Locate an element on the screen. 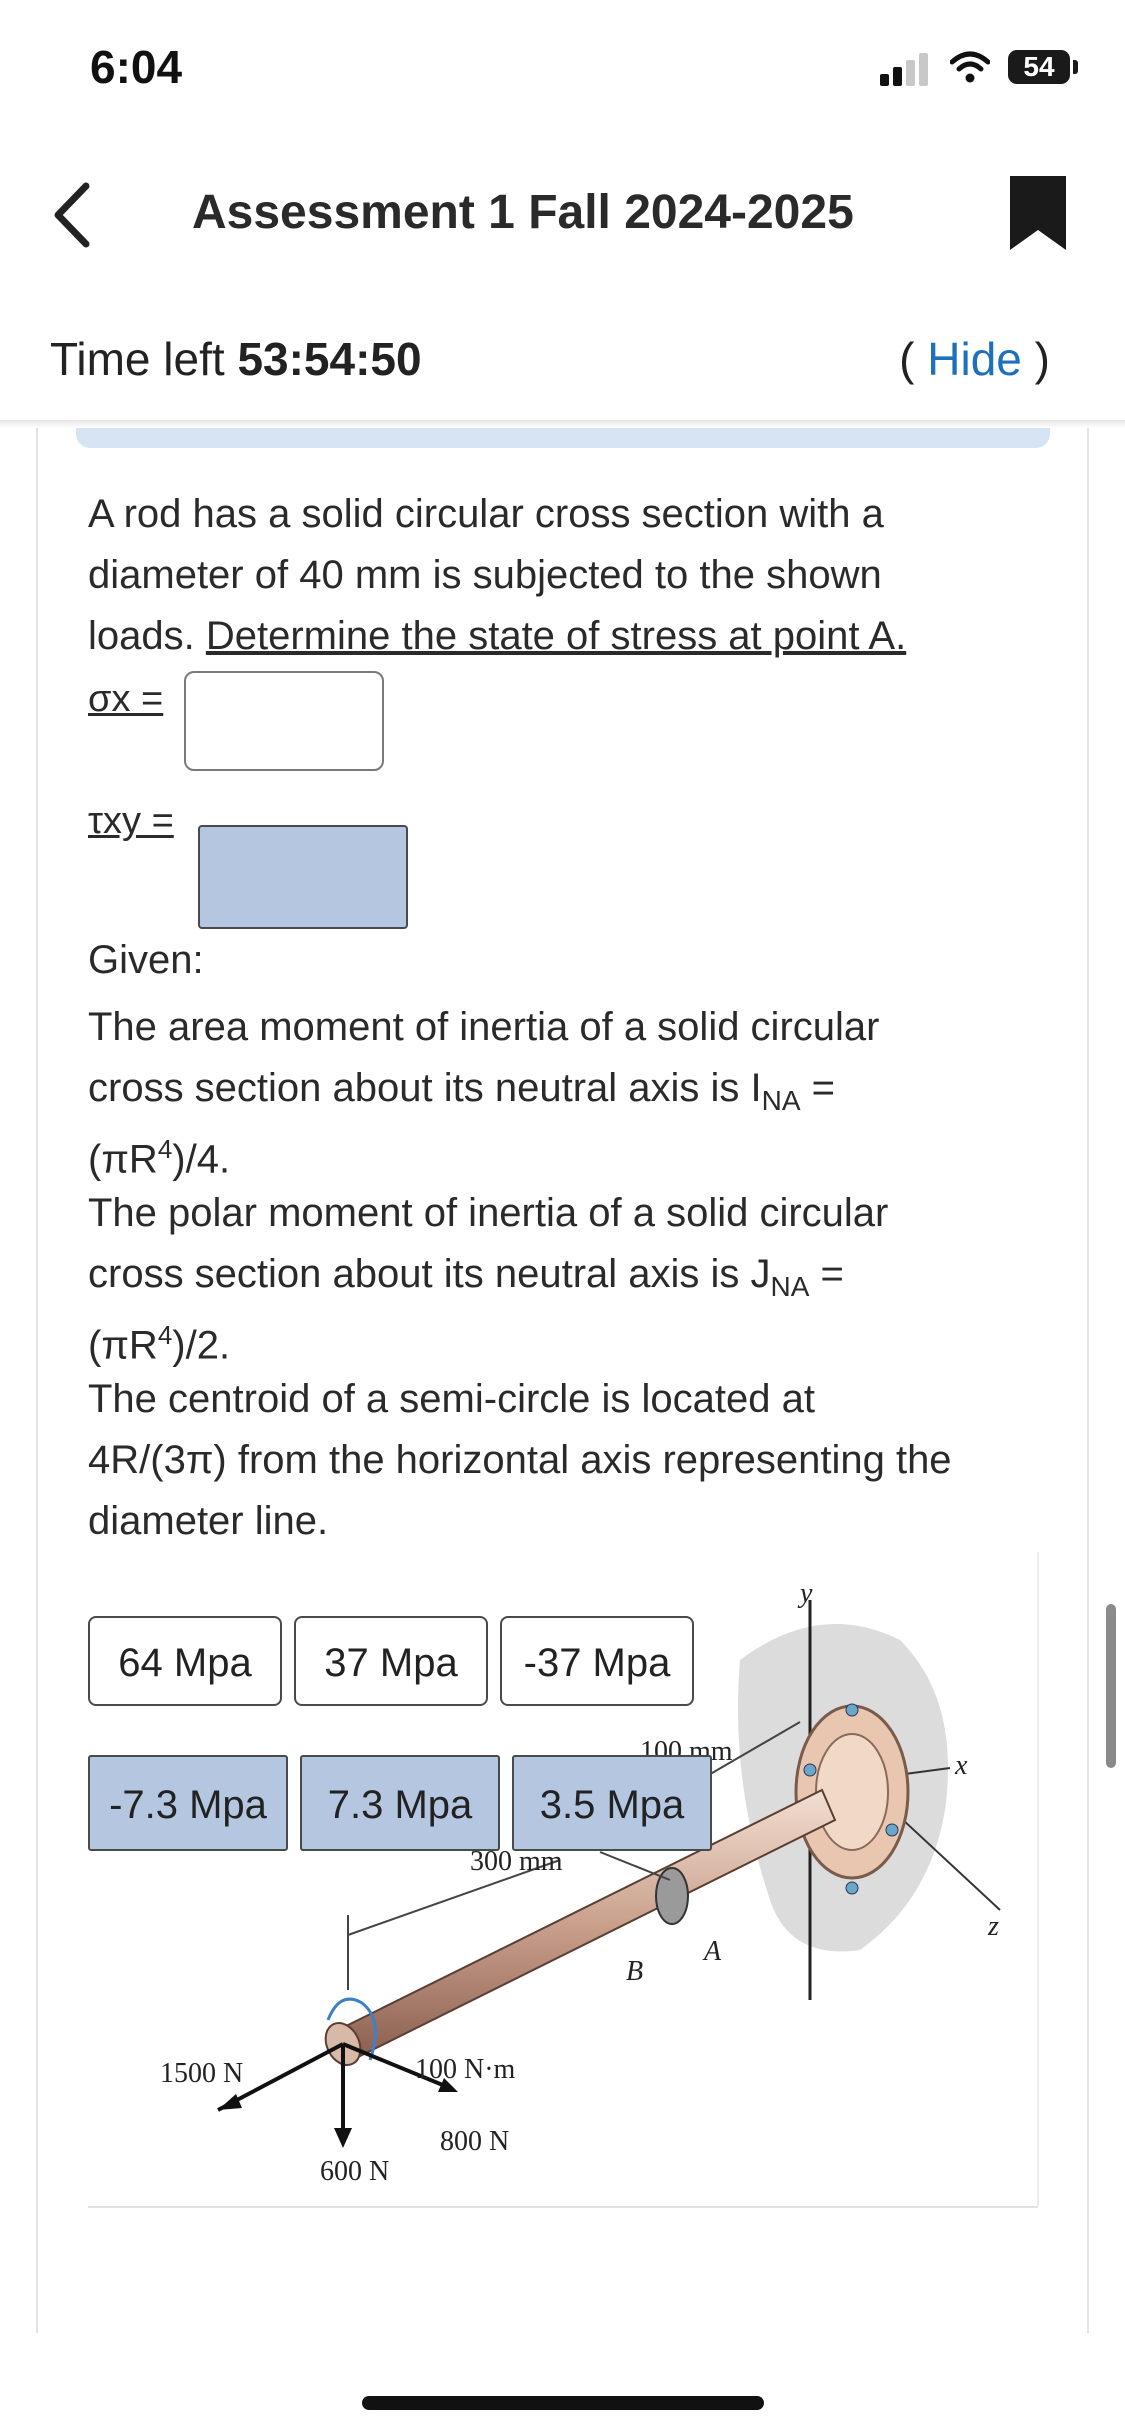 The height and width of the screenshot is (2436, 1125). choice-37-mpa: 37 Mpa is located at coordinates (391, 1661).